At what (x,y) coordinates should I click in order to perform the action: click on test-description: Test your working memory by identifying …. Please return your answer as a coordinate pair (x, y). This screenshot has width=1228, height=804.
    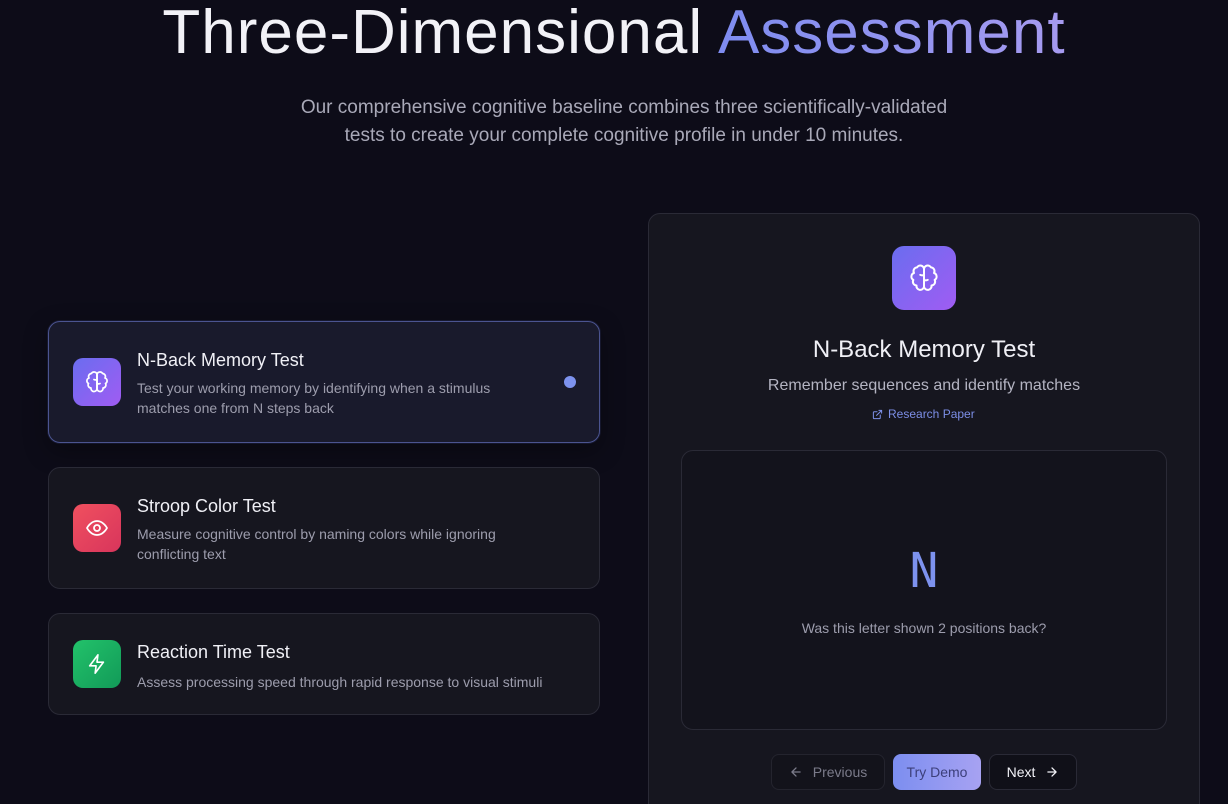
    Looking at the image, I should click on (347, 398).